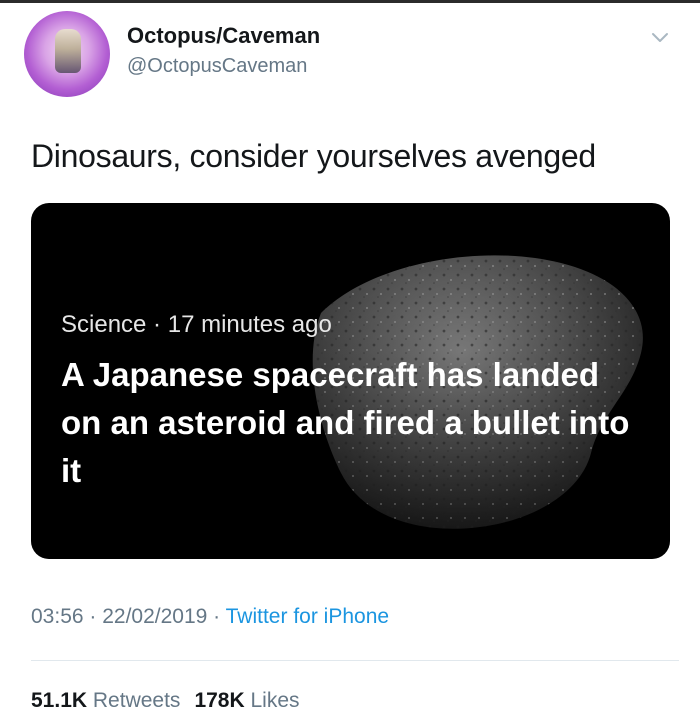  I want to click on tweet-text: Dinosaurs, consider yourselves avenged, so click(313, 156).